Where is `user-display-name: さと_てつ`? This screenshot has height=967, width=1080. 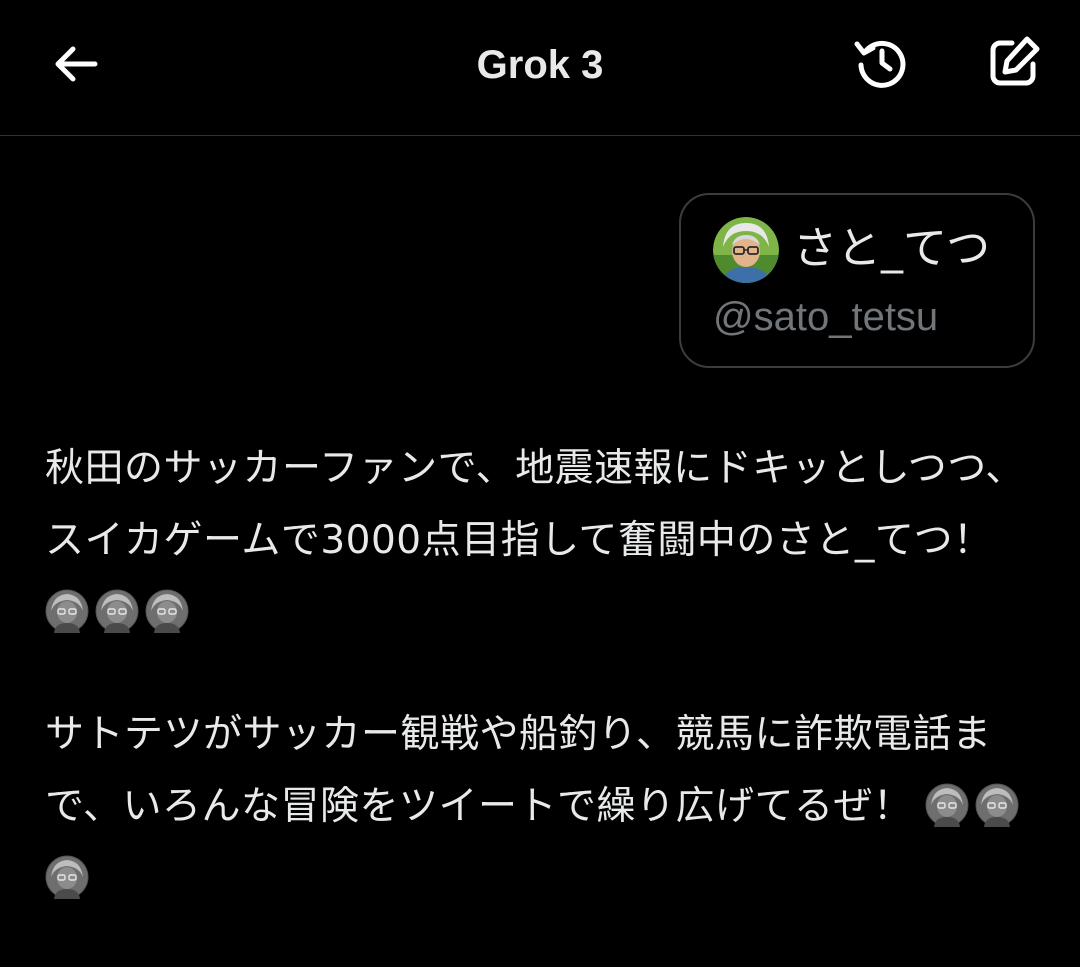 user-display-name: さと_てつ is located at coordinates (892, 248).